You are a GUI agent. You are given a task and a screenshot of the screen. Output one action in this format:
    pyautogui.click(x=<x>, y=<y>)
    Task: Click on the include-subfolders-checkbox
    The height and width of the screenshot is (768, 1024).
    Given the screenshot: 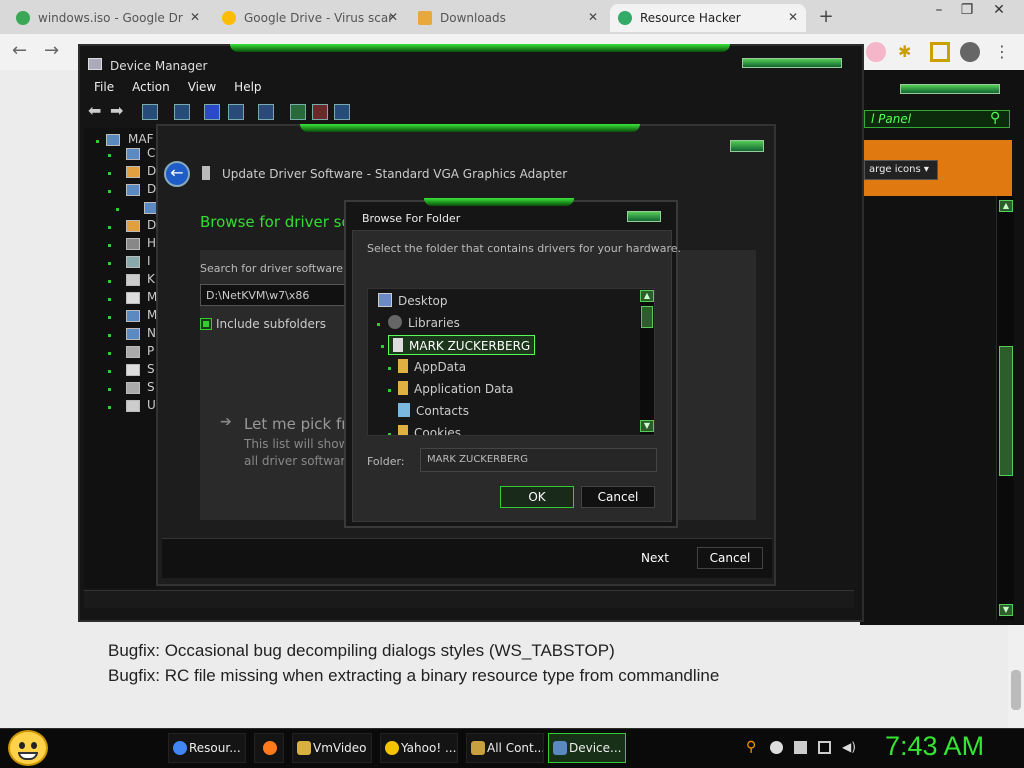 What is the action you would take?
    pyautogui.click(x=206, y=324)
    